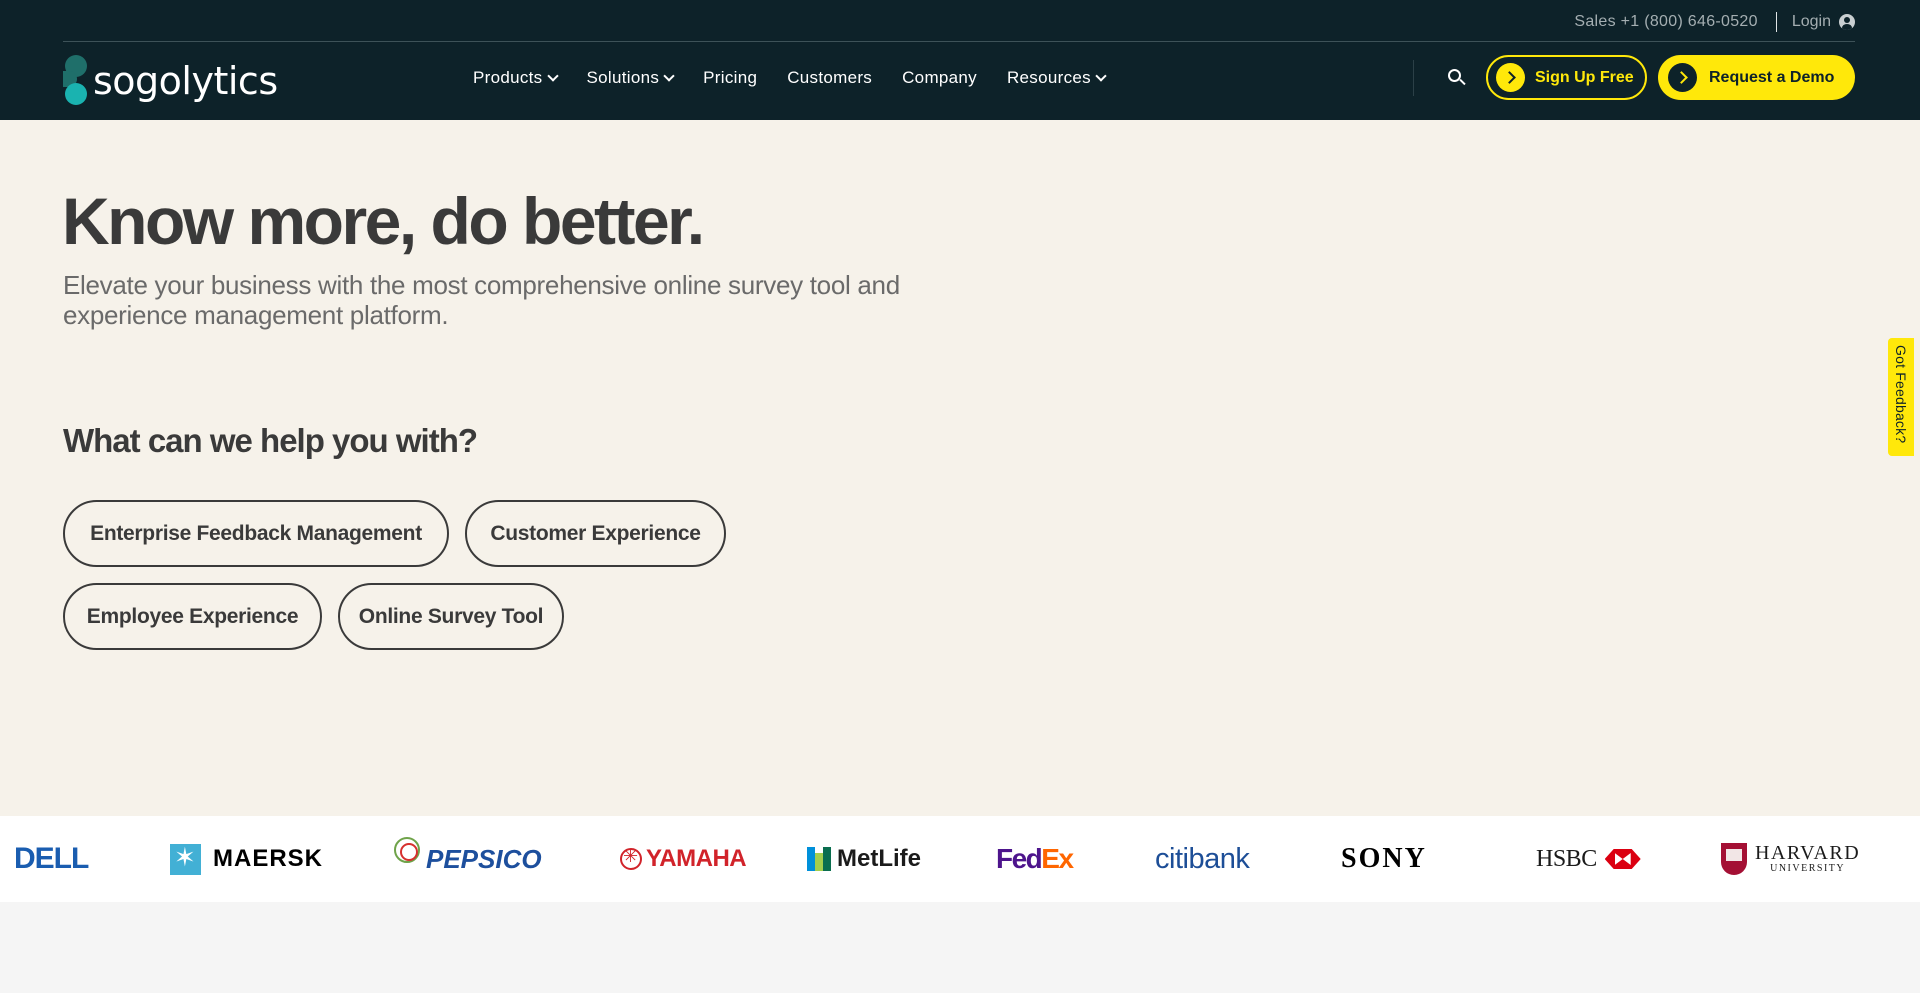  What do you see at coordinates (1566, 858) in the screenshot?
I see `hsbc-wordmark: HSBC` at bounding box center [1566, 858].